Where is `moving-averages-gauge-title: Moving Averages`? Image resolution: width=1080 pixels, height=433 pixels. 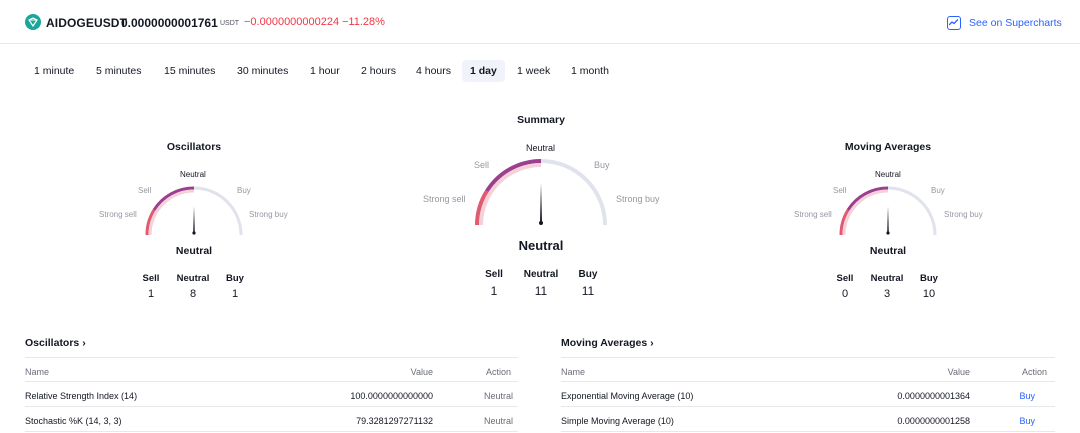
moving-averages-gauge-title: Moving Averages is located at coordinates (888, 147).